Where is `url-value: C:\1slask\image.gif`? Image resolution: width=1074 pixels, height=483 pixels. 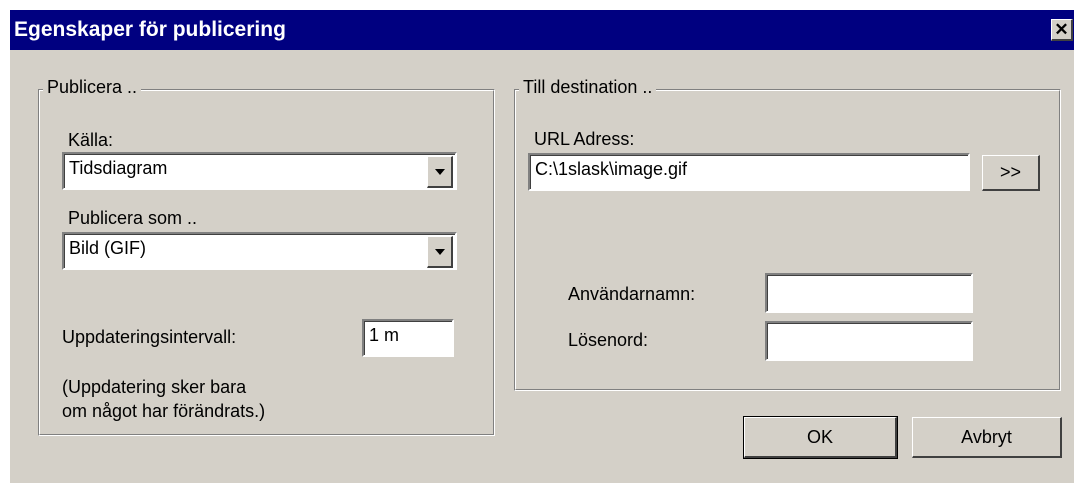
url-value: C:\1slask\image.gif is located at coordinates (611, 169).